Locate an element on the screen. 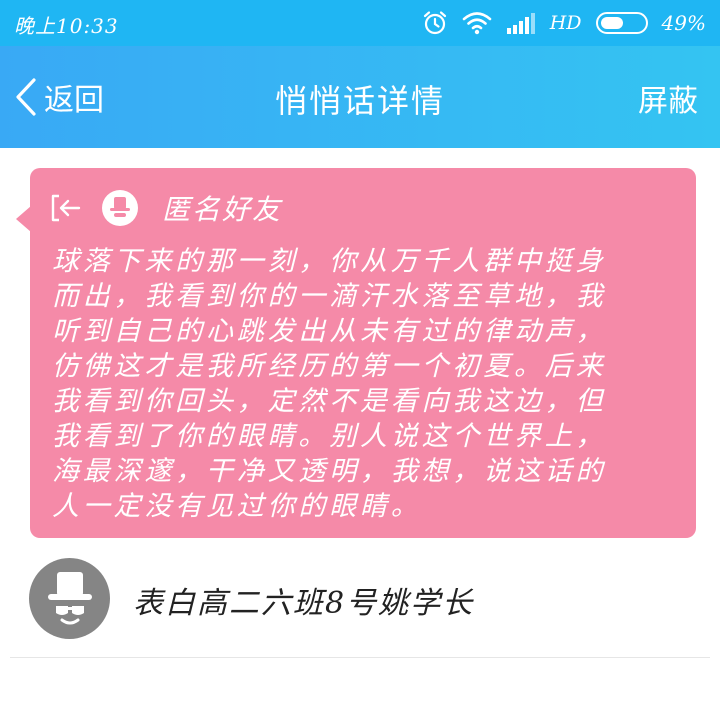 The image size is (720, 705). avatar is located at coordinates (69, 598).